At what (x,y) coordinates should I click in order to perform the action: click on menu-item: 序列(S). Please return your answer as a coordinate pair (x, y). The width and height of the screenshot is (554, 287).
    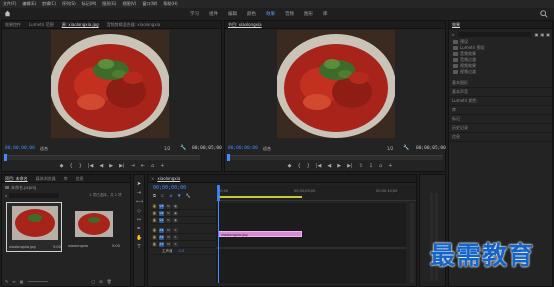
    Looking at the image, I should click on (69, 4).